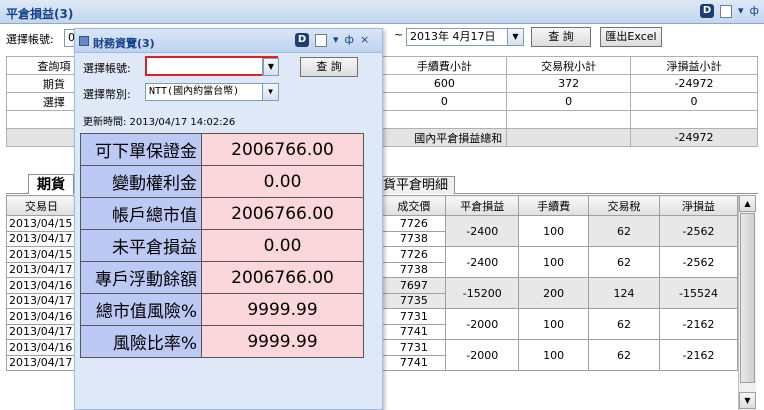  What do you see at coordinates (694, 137) in the screenshot?
I see `summary-total-value: -24972` at bounding box center [694, 137].